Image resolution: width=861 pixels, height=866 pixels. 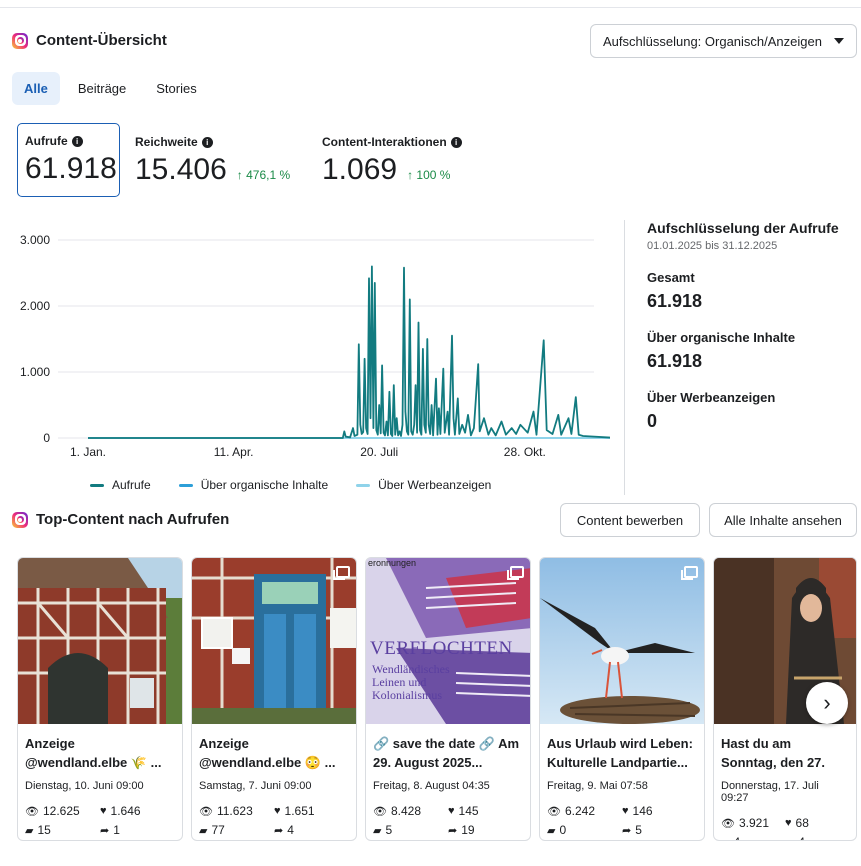 What do you see at coordinates (84, 786) in the screenshot?
I see `post-date: Dienstag, 10. Juni 09:00` at bounding box center [84, 786].